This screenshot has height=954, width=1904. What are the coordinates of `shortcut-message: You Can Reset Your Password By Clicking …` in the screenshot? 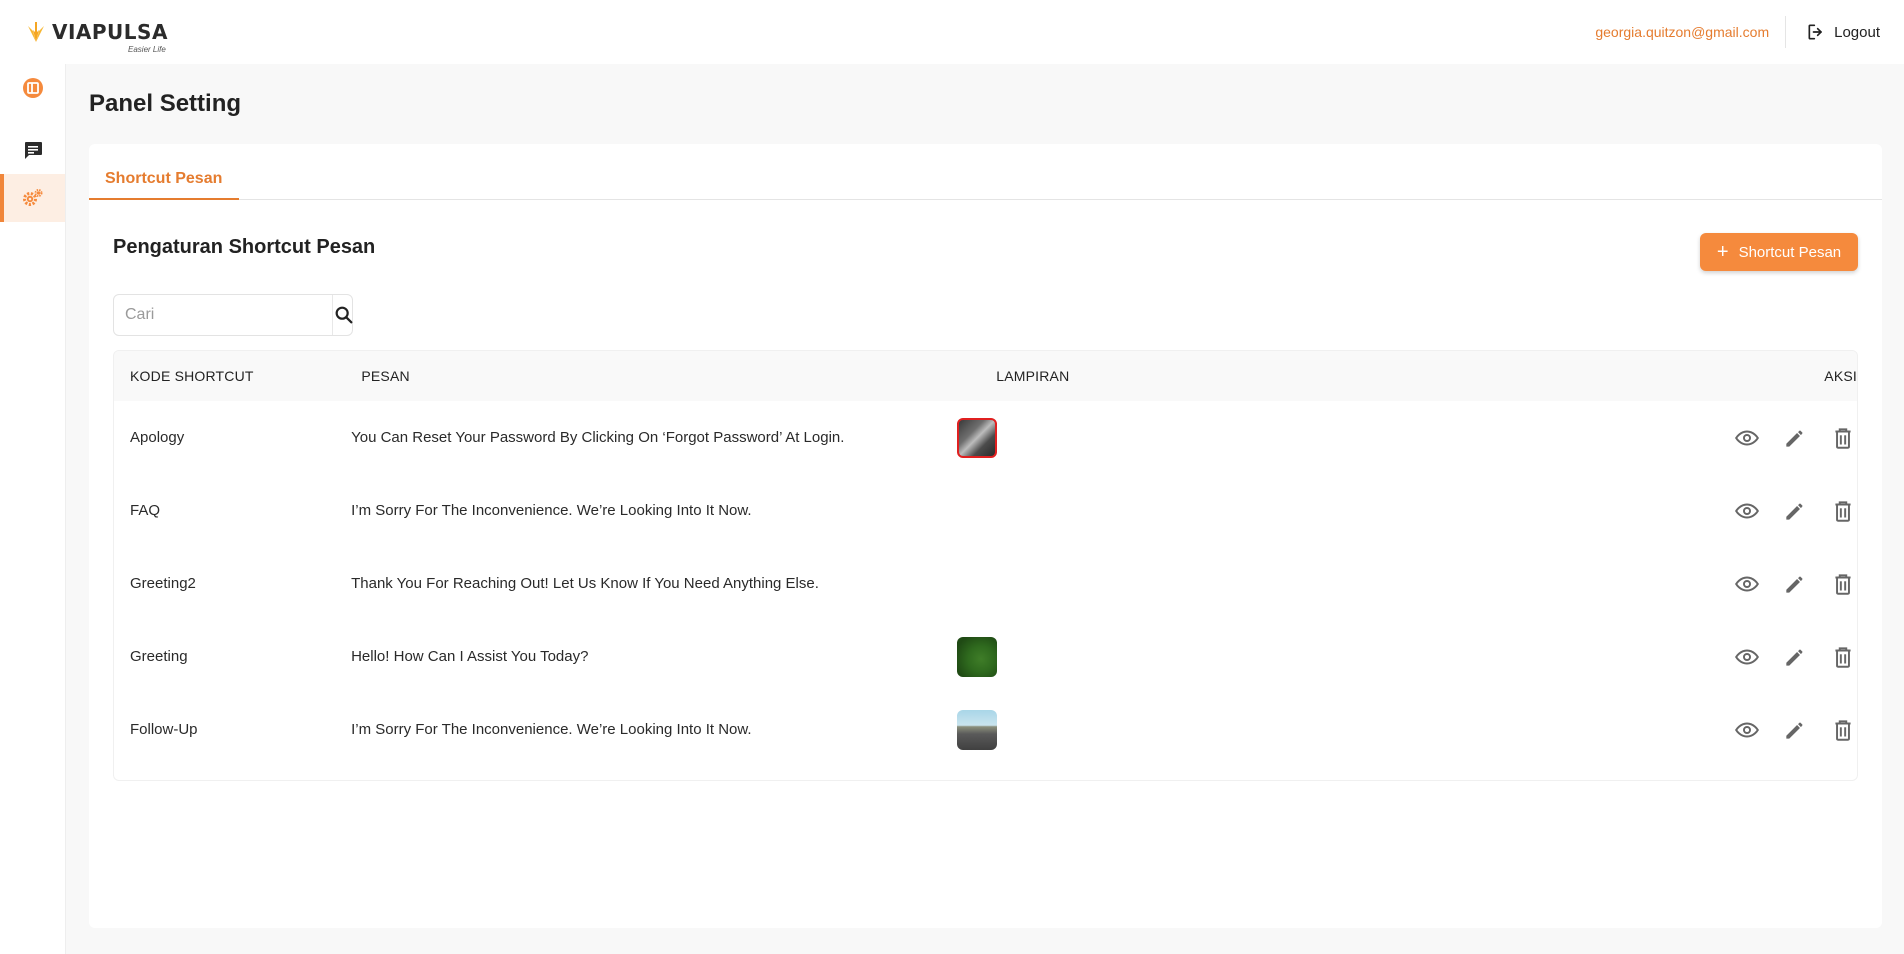 It's located at (598, 437).